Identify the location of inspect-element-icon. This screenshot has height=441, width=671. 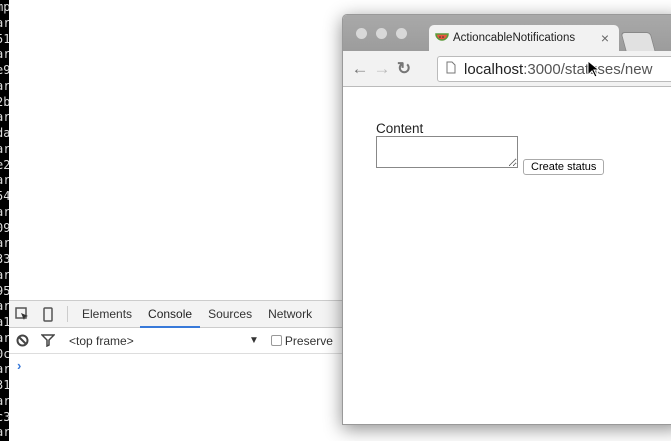
(22, 314).